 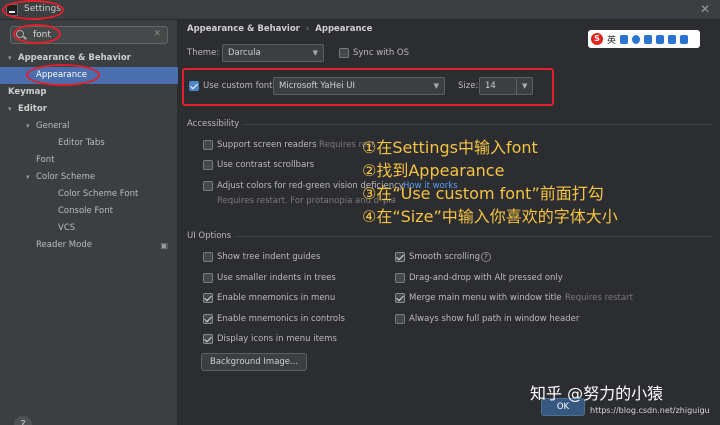 What do you see at coordinates (194, 86) in the screenshot?
I see `use-custom-font-checkbox` at bounding box center [194, 86].